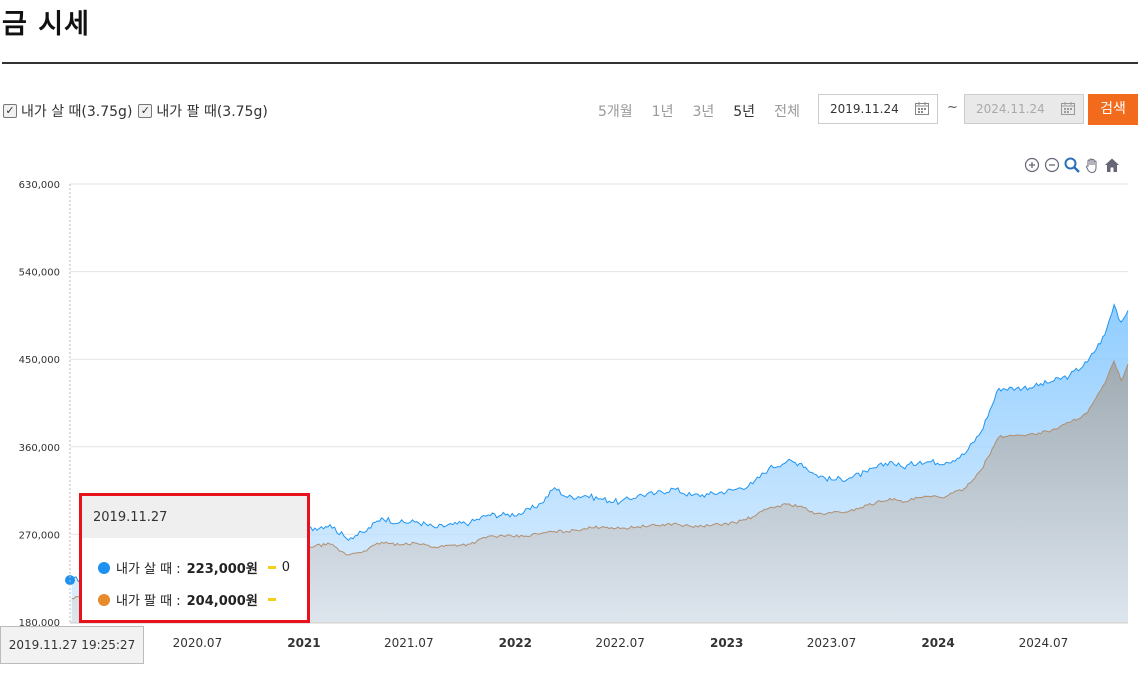 The height and width of the screenshot is (674, 1142). Describe the element at coordinates (222, 569) in the screenshot. I see `tooltip-buy-value: 223,000원` at that location.